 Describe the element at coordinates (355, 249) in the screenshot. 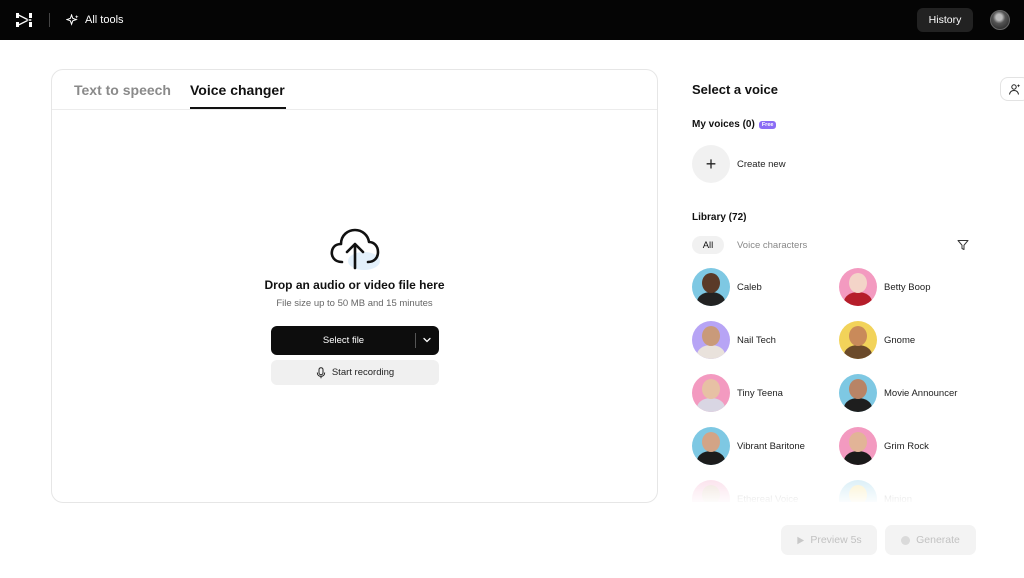

I see `cloud-upload-icon` at that location.